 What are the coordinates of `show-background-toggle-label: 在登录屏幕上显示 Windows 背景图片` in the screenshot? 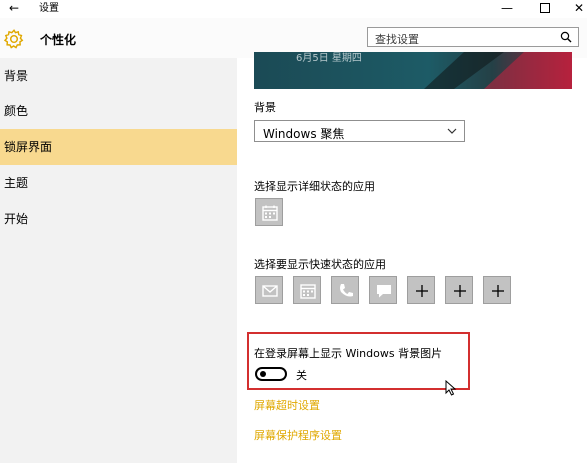 It's located at (348, 353).